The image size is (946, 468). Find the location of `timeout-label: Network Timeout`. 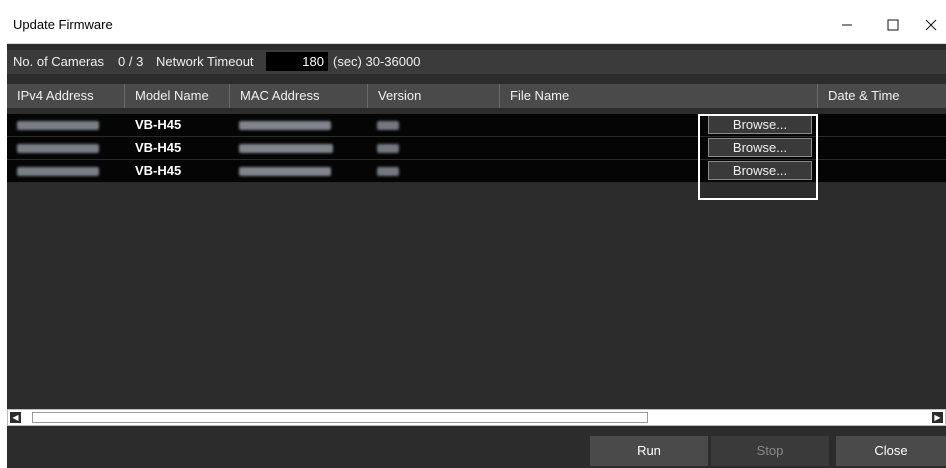

timeout-label: Network Timeout is located at coordinates (205, 61).